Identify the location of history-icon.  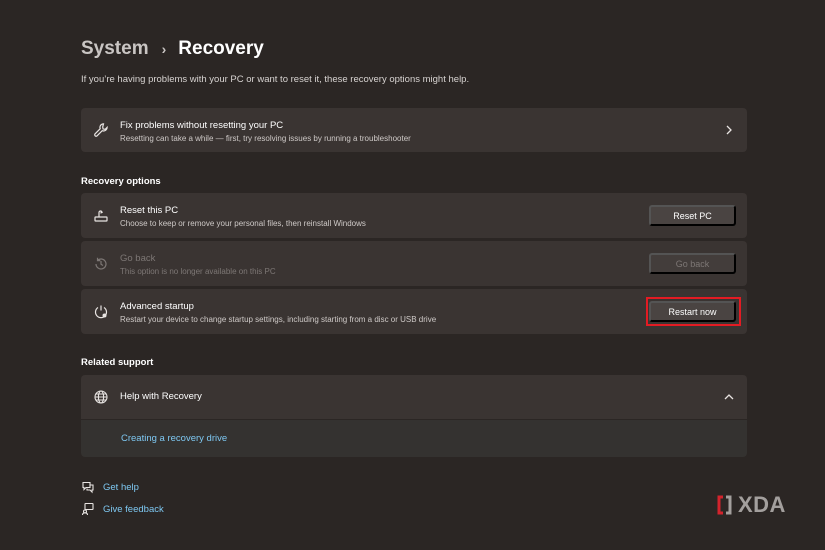
(101, 264).